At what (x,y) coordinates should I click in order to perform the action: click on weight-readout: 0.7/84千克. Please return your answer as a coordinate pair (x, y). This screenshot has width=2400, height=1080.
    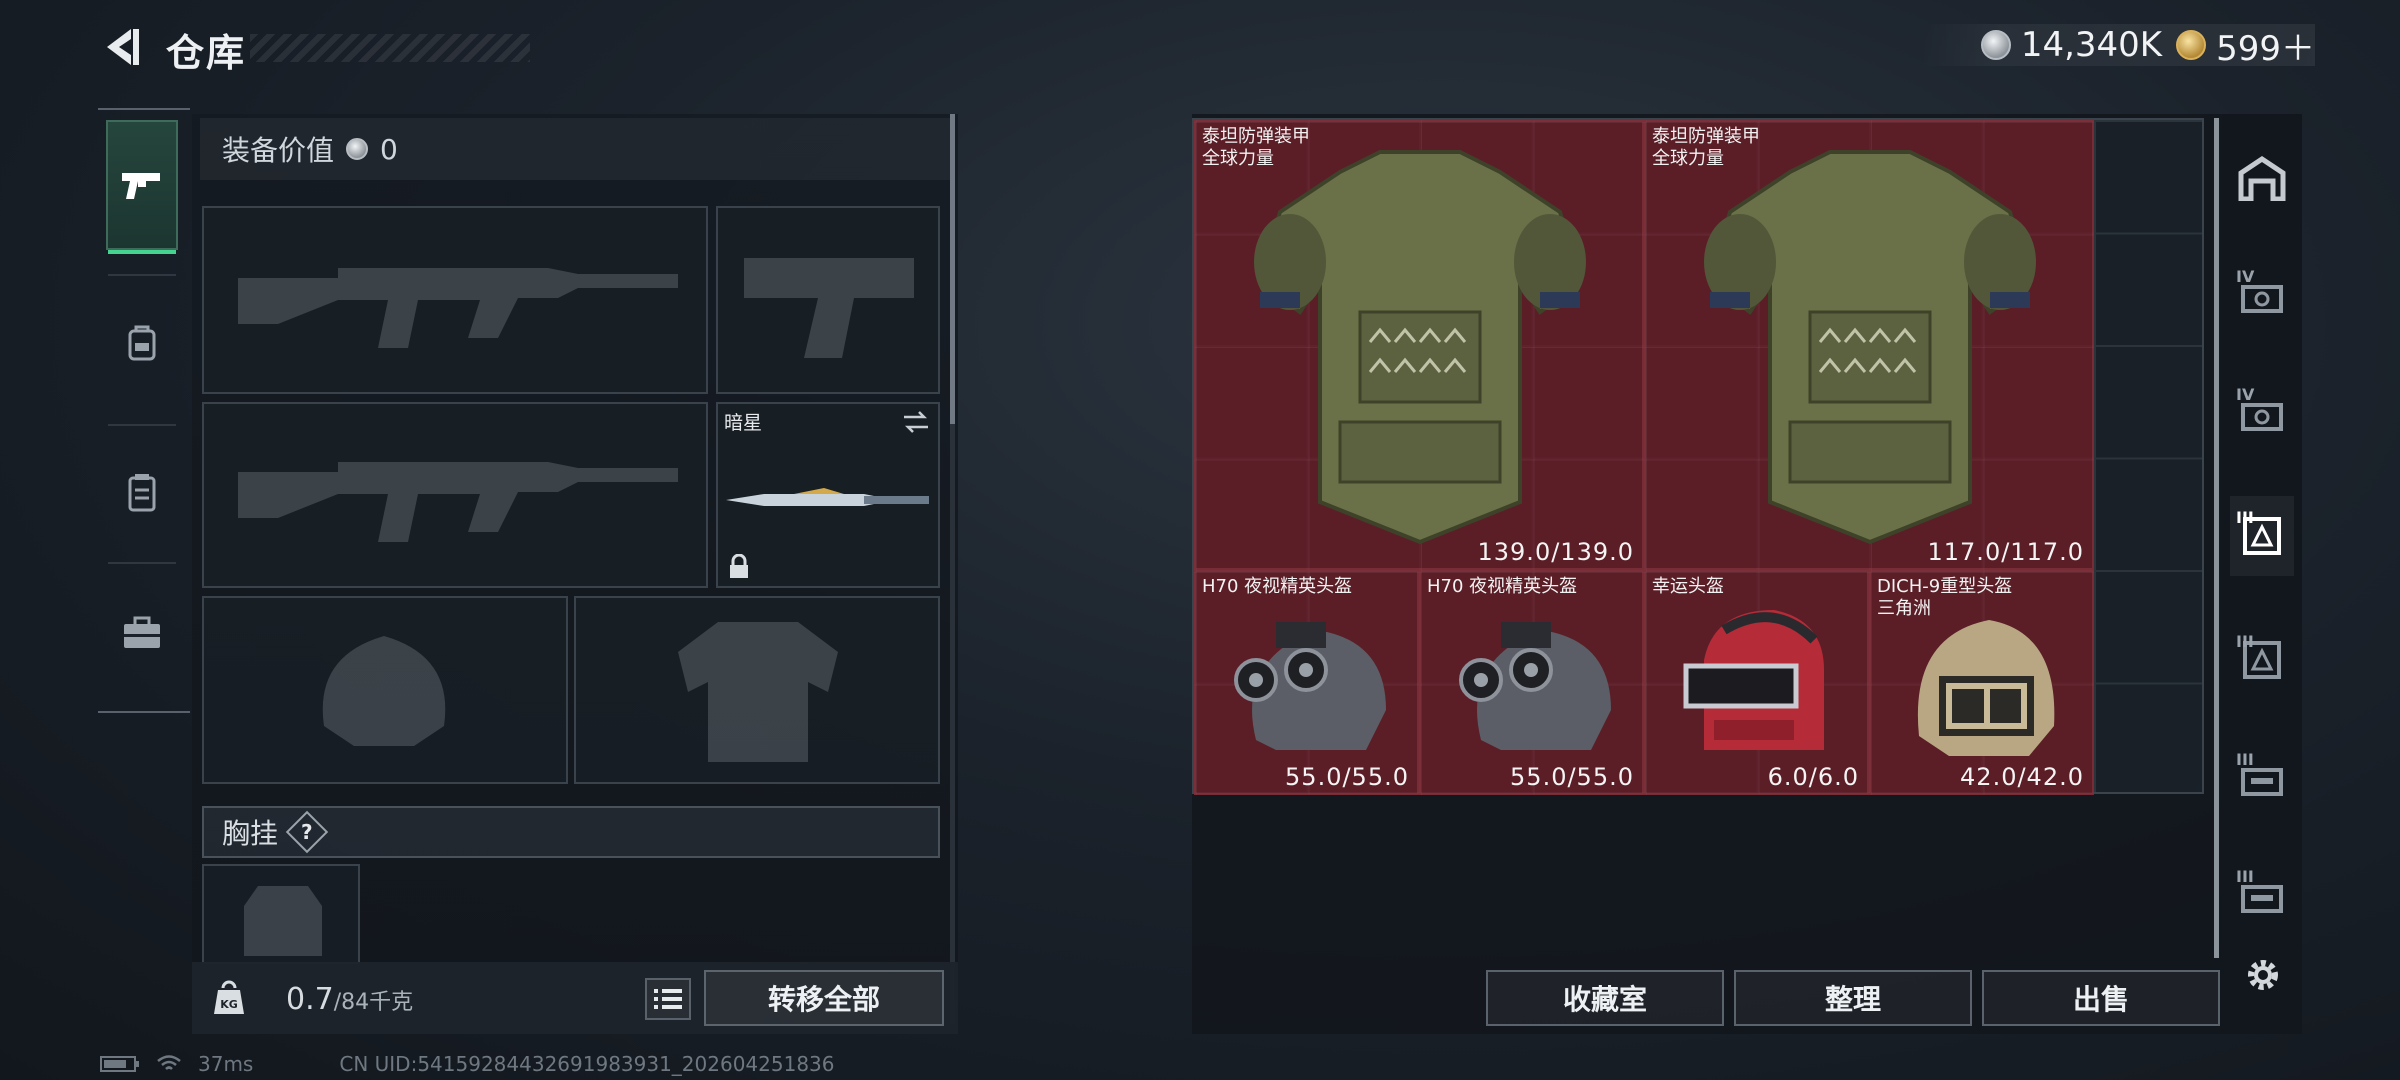
    Looking at the image, I should click on (349, 999).